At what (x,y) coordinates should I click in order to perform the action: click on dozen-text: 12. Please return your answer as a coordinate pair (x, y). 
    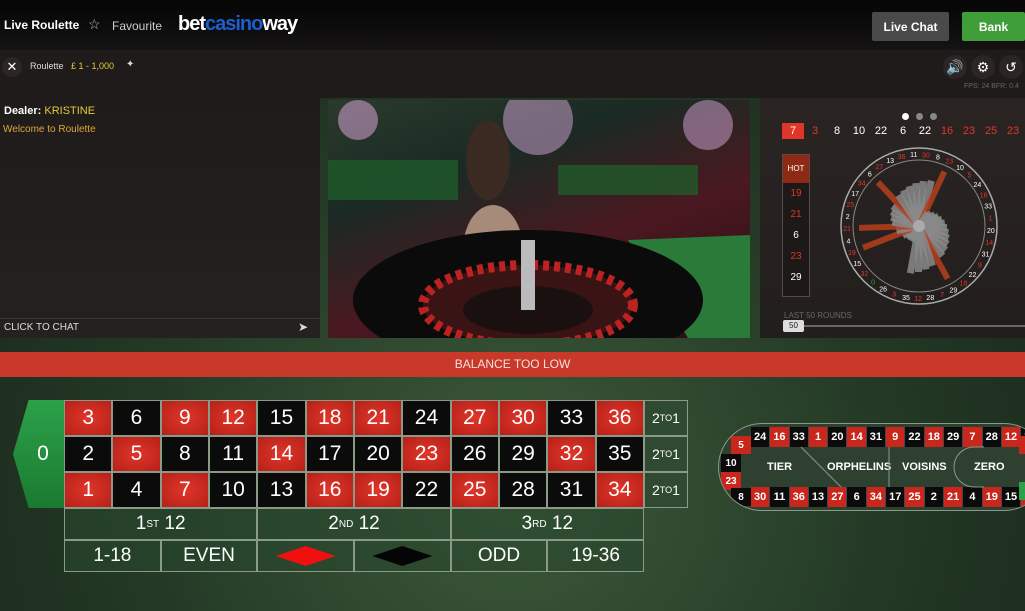
    Looking at the image, I should click on (175, 523).